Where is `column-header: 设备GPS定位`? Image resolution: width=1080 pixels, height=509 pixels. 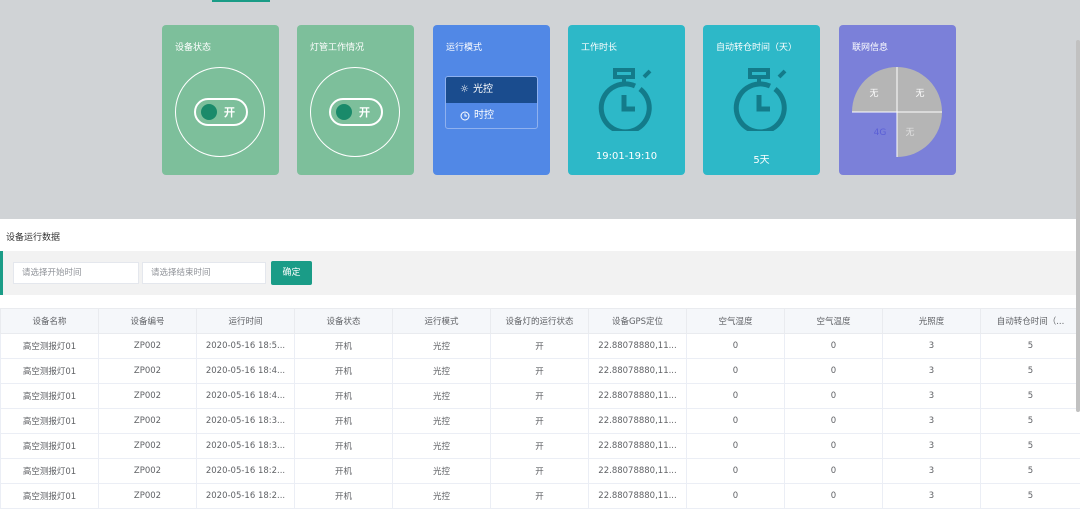 column-header: 设备GPS定位 is located at coordinates (638, 321).